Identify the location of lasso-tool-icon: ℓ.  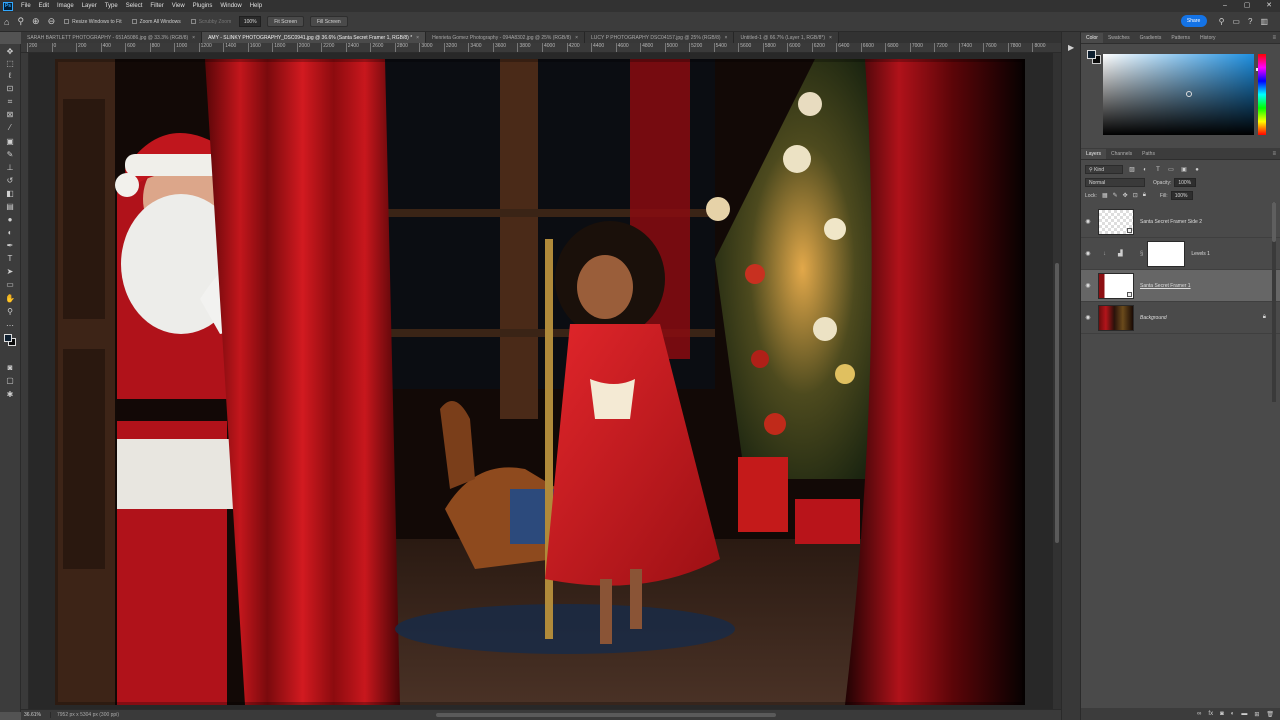
(10, 75).